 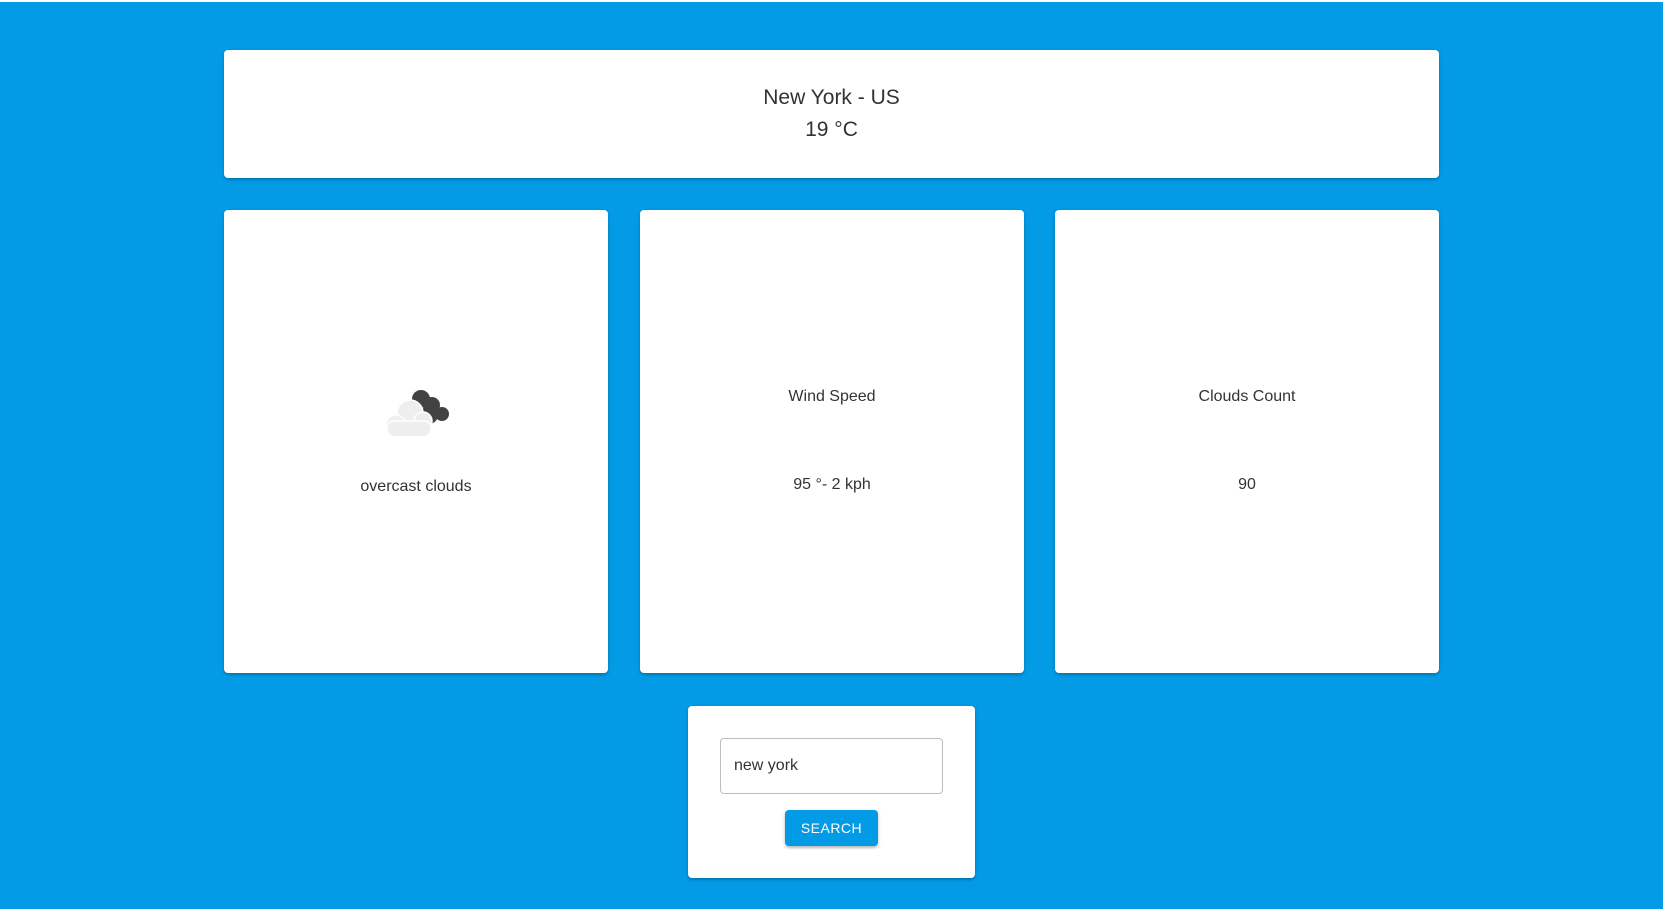 I want to click on clouds-card: Clouds Count 90, so click(x=1247, y=441).